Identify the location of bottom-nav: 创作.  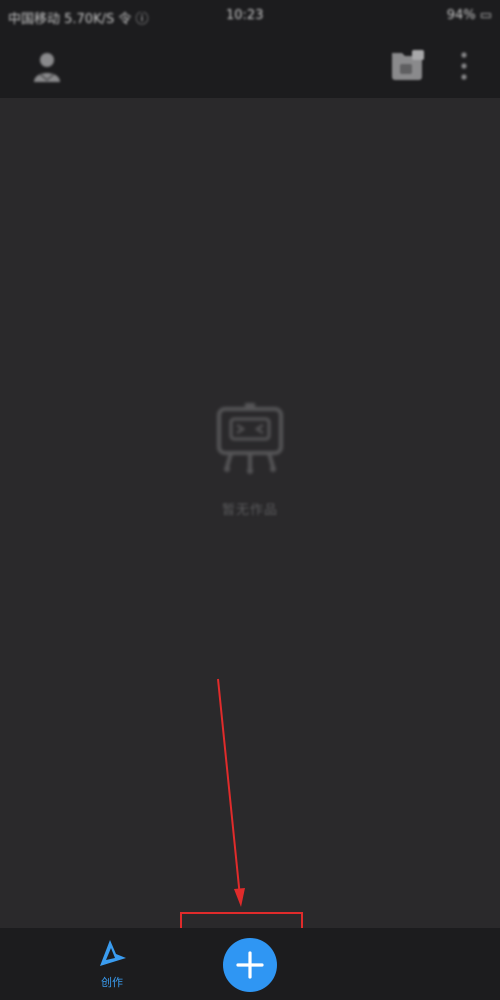
(250, 964).